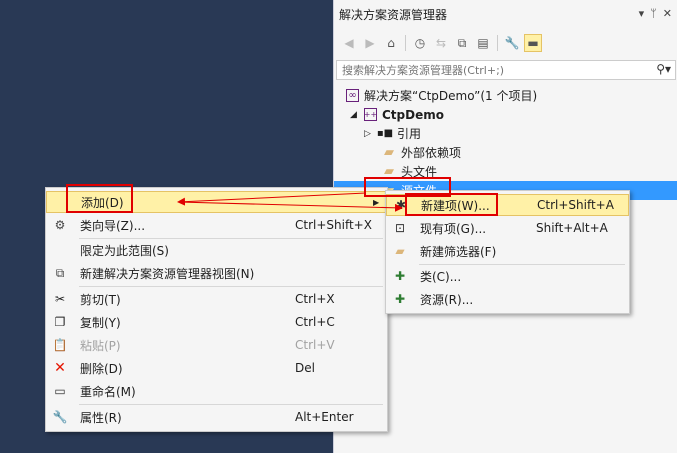 The height and width of the screenshot is (453, 677). Describe the element at coordinates (216, 225) in the screenshot. I see `menu-item-class-wizard: ⚙ 类向导(Z)... Ctrl+Shift+X` at that location.